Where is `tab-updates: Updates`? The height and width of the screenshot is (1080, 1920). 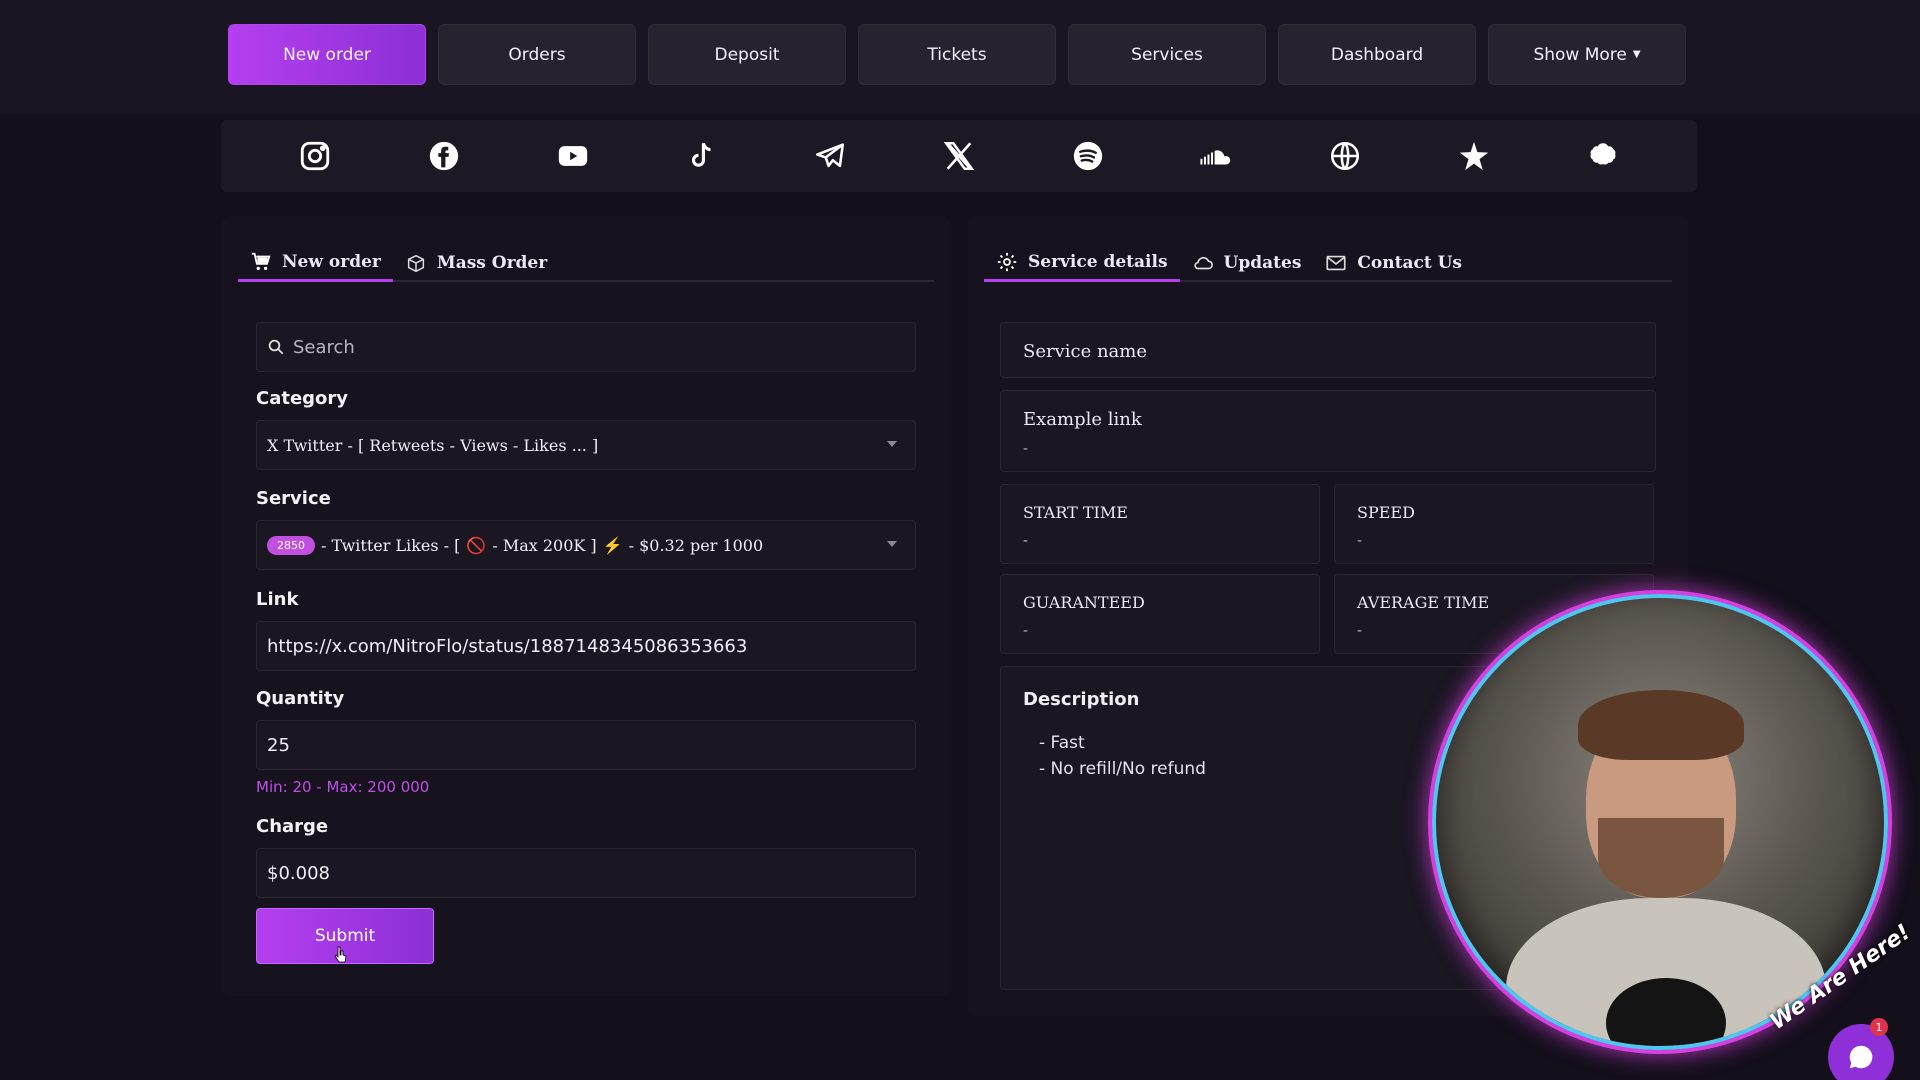
tab-updates: Updates is located at coordinates (1247, 263).